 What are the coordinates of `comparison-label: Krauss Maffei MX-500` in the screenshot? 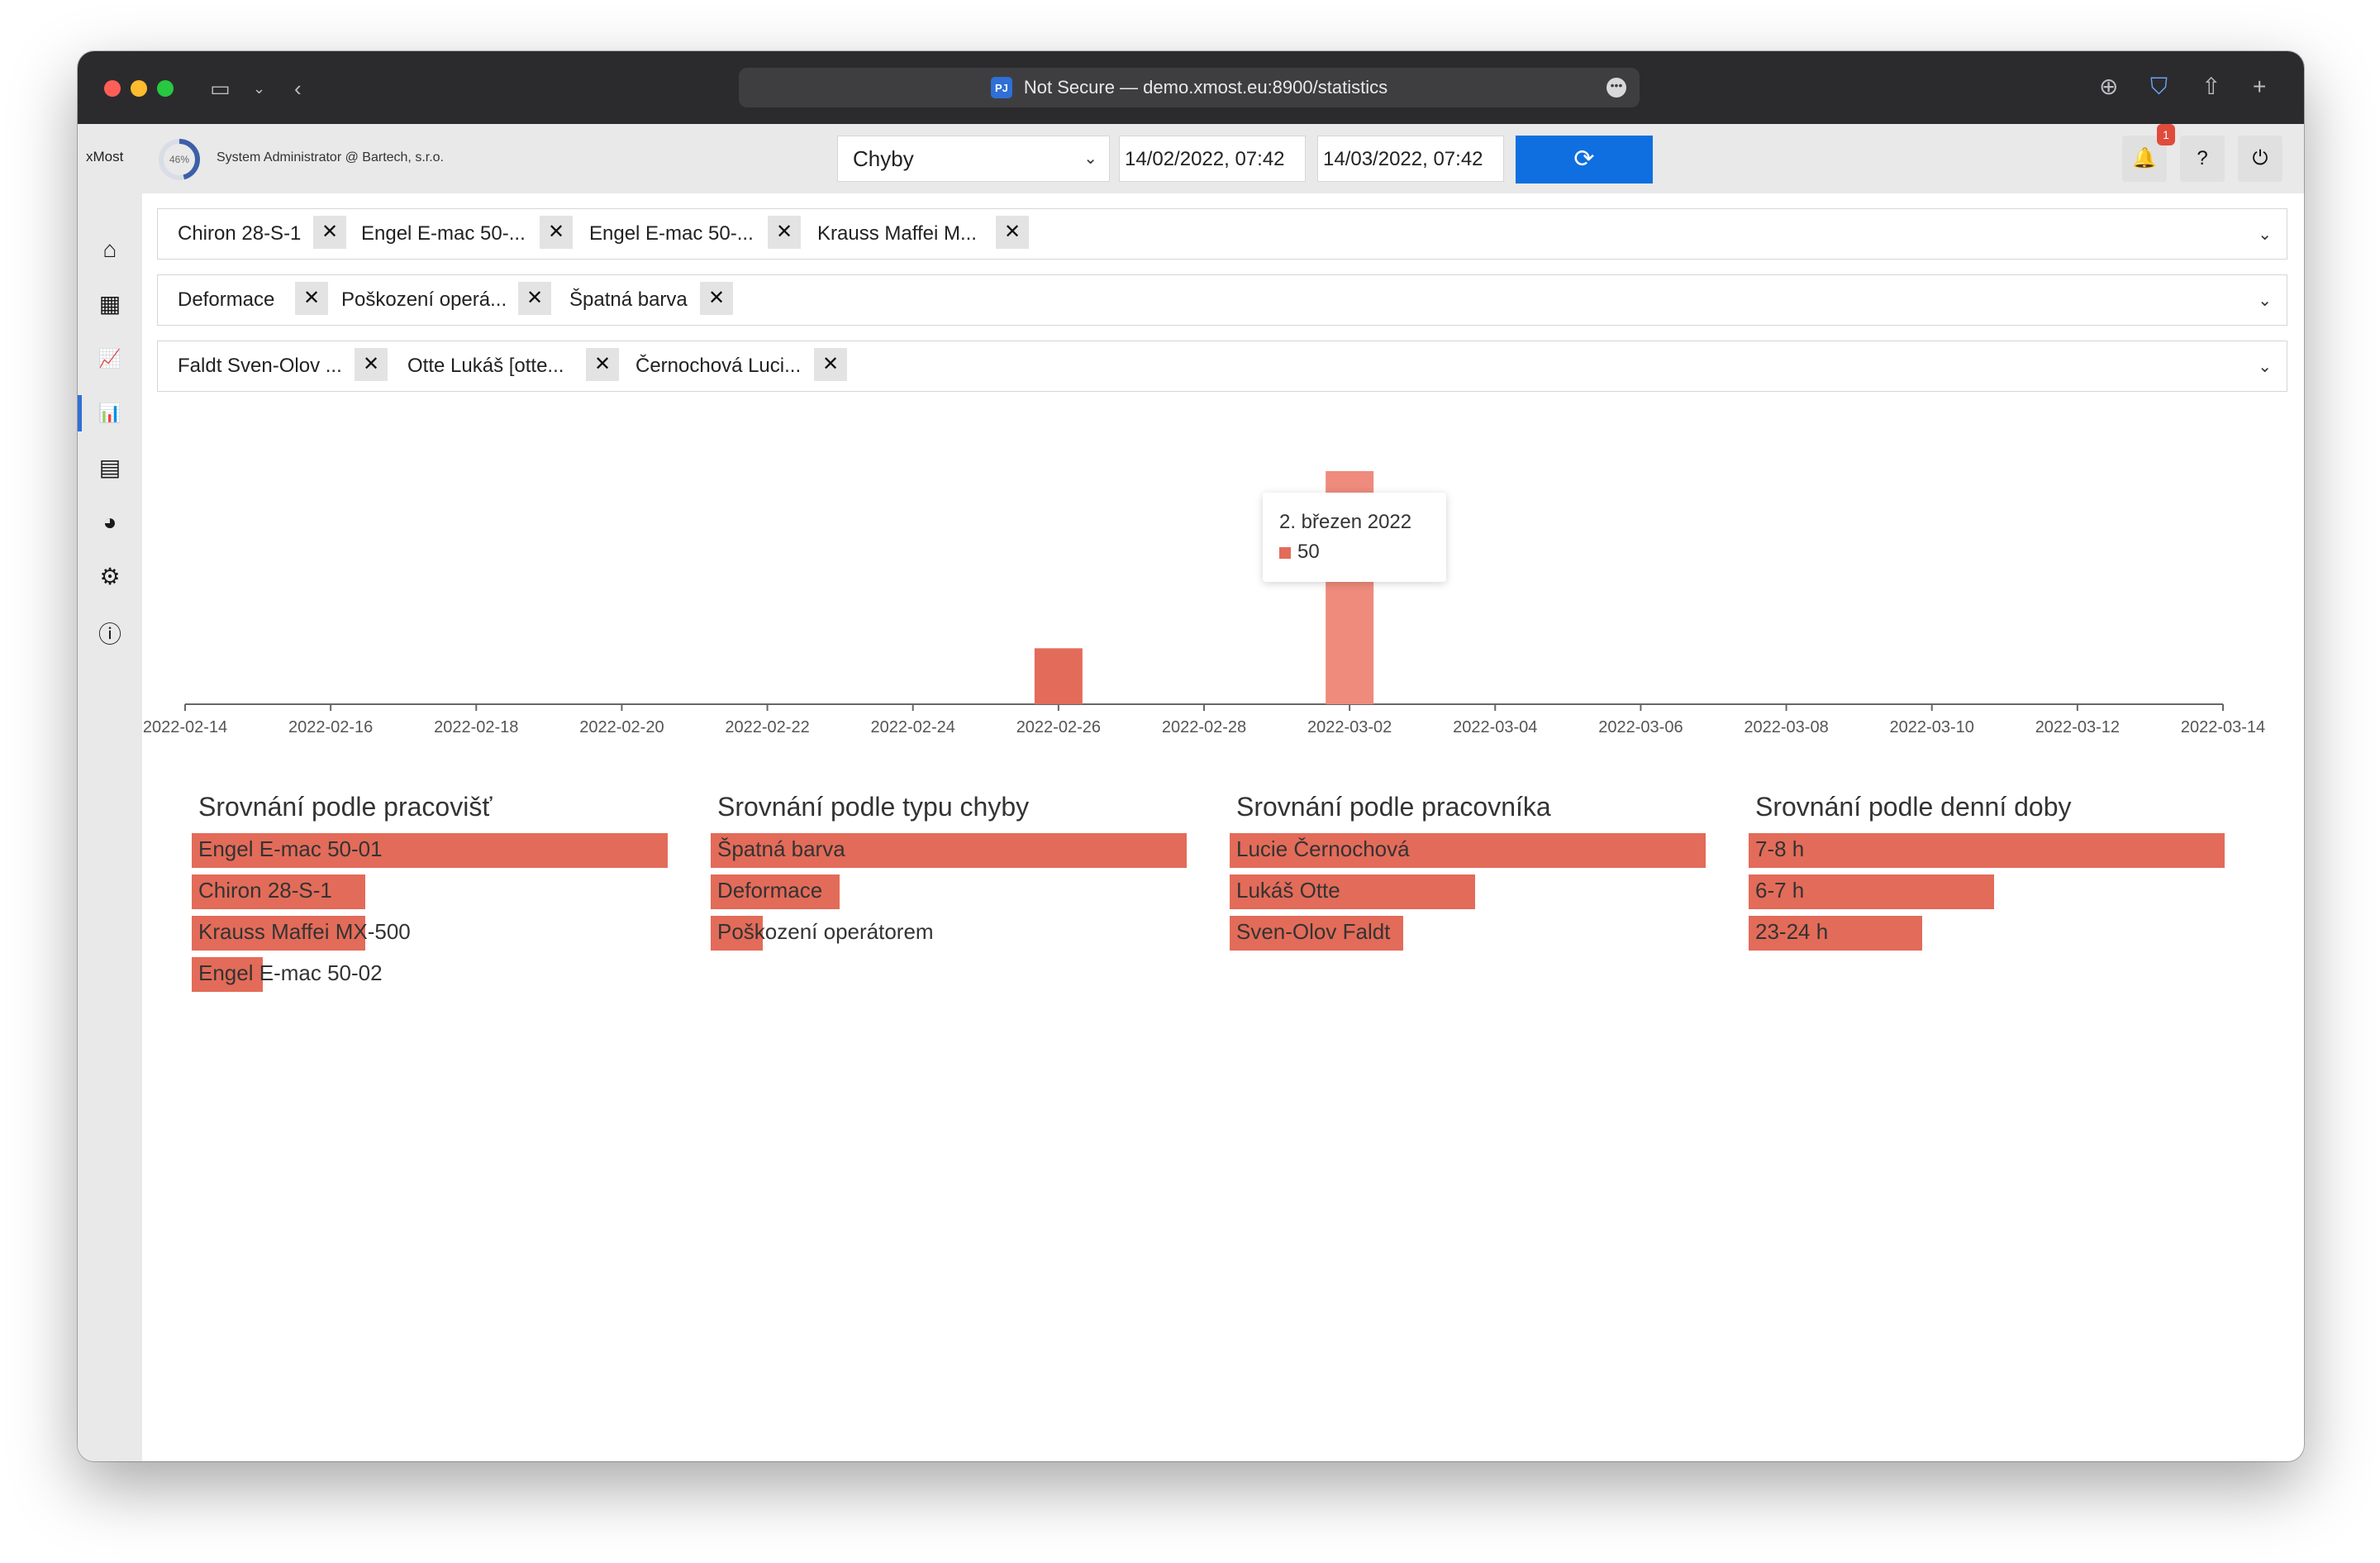 It's located at (304, 932).